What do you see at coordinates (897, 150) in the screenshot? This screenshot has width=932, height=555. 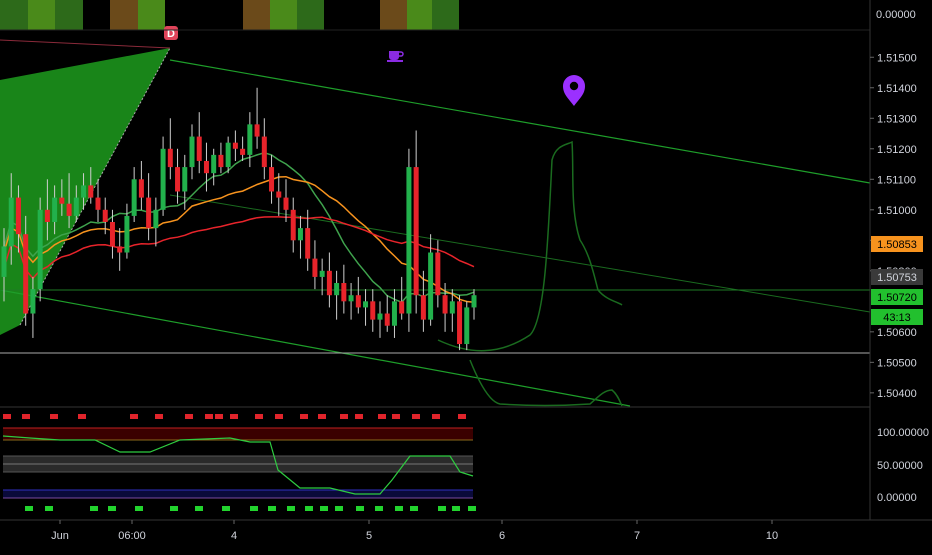 I see `price-tick-label: 1.51200` at bounding box center [897, 150].